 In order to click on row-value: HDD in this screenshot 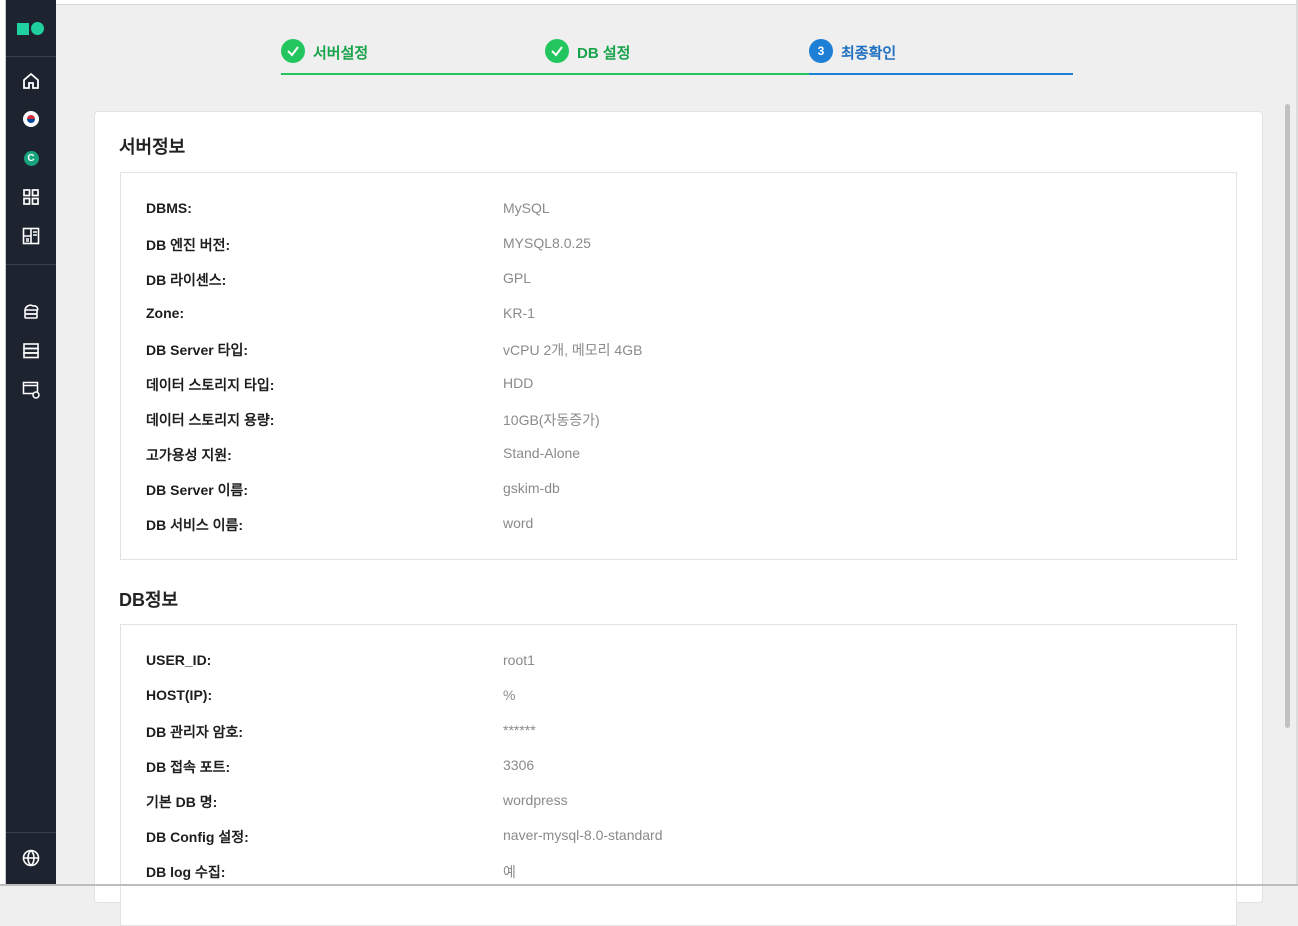, I will do `click(518, 383)`.